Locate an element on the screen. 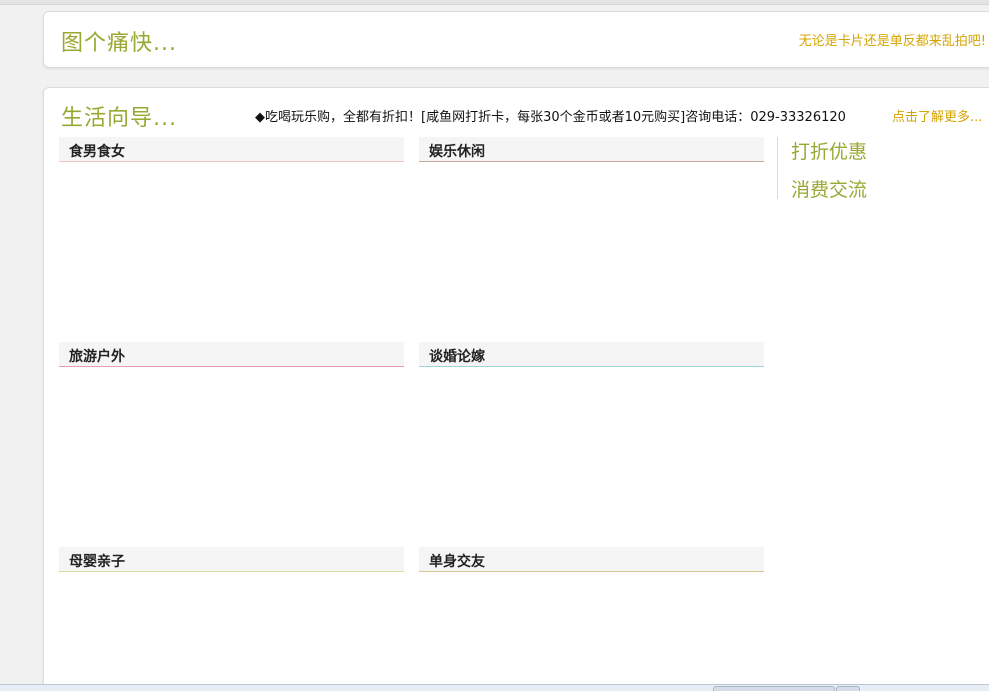  category-food: 食男食女 is located at coordinates (231, 149).